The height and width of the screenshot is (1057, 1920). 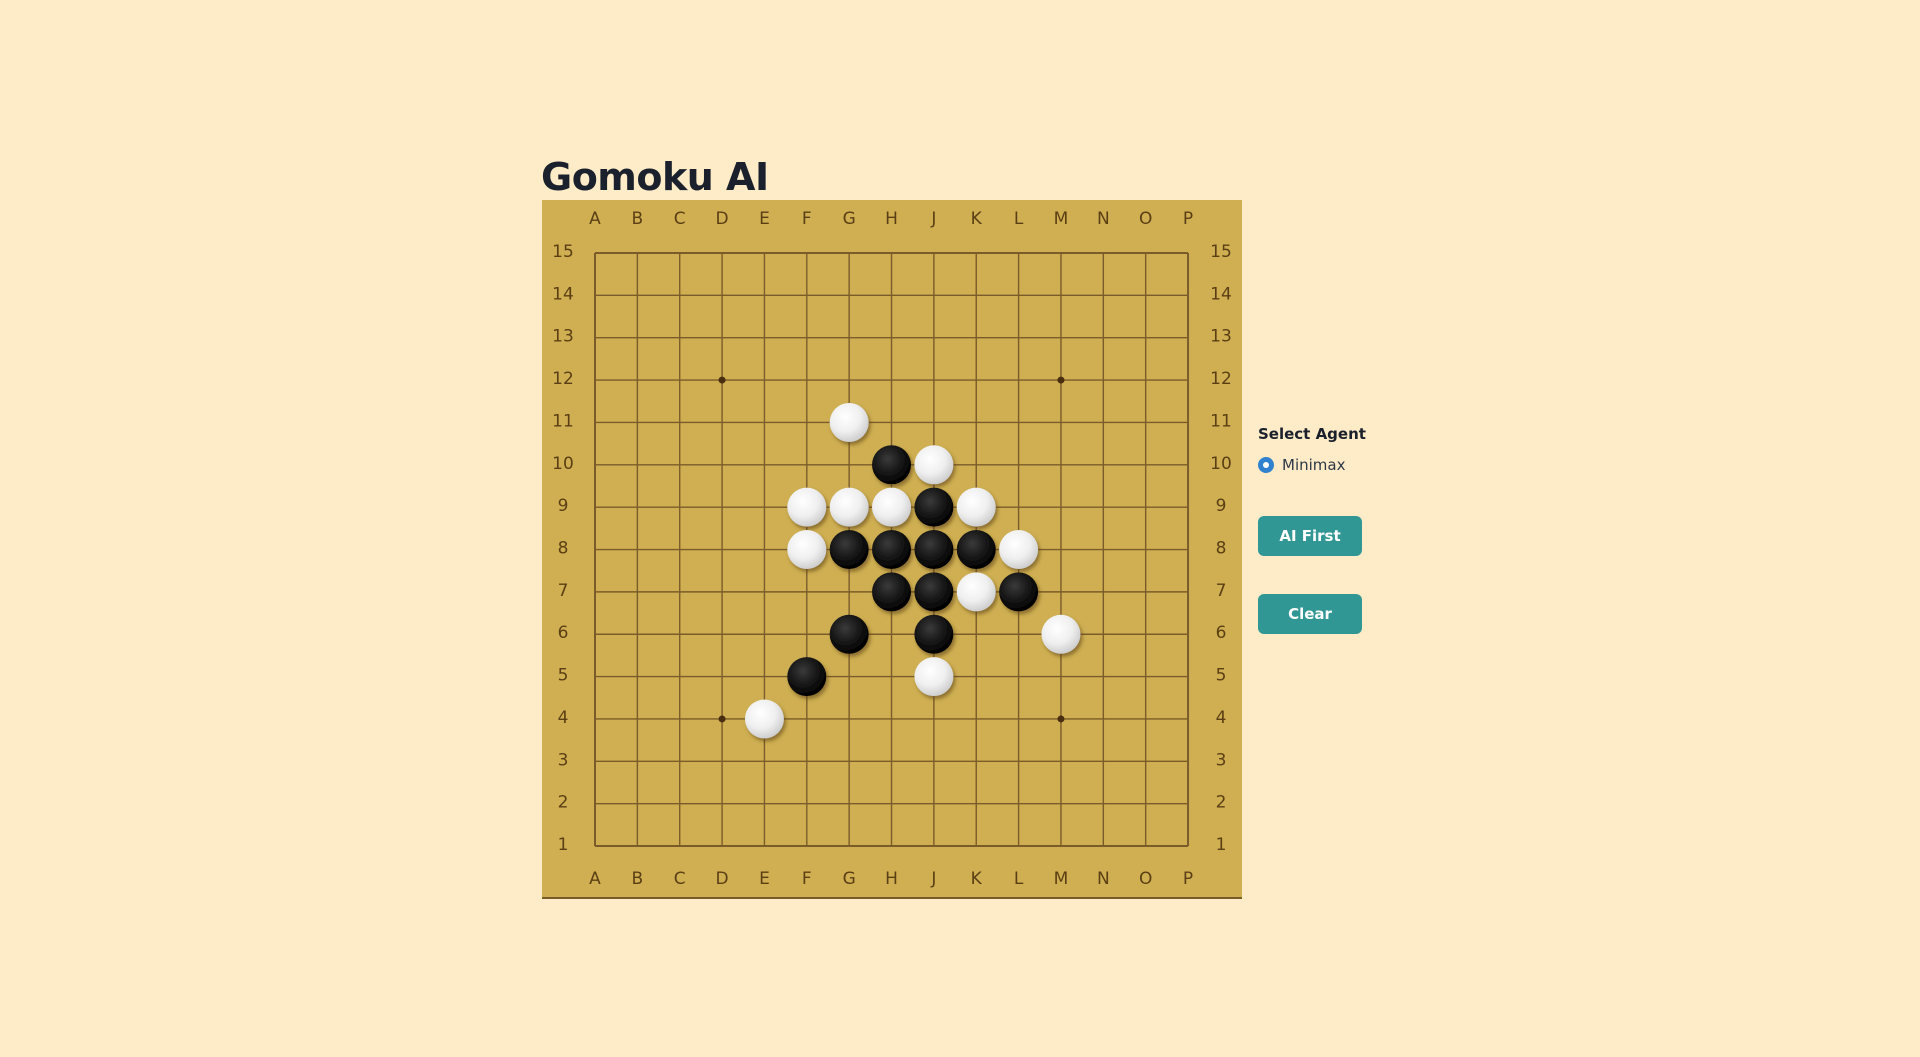 I want to click on agent-option-label: Minimax, so click(x=1314, y=465).